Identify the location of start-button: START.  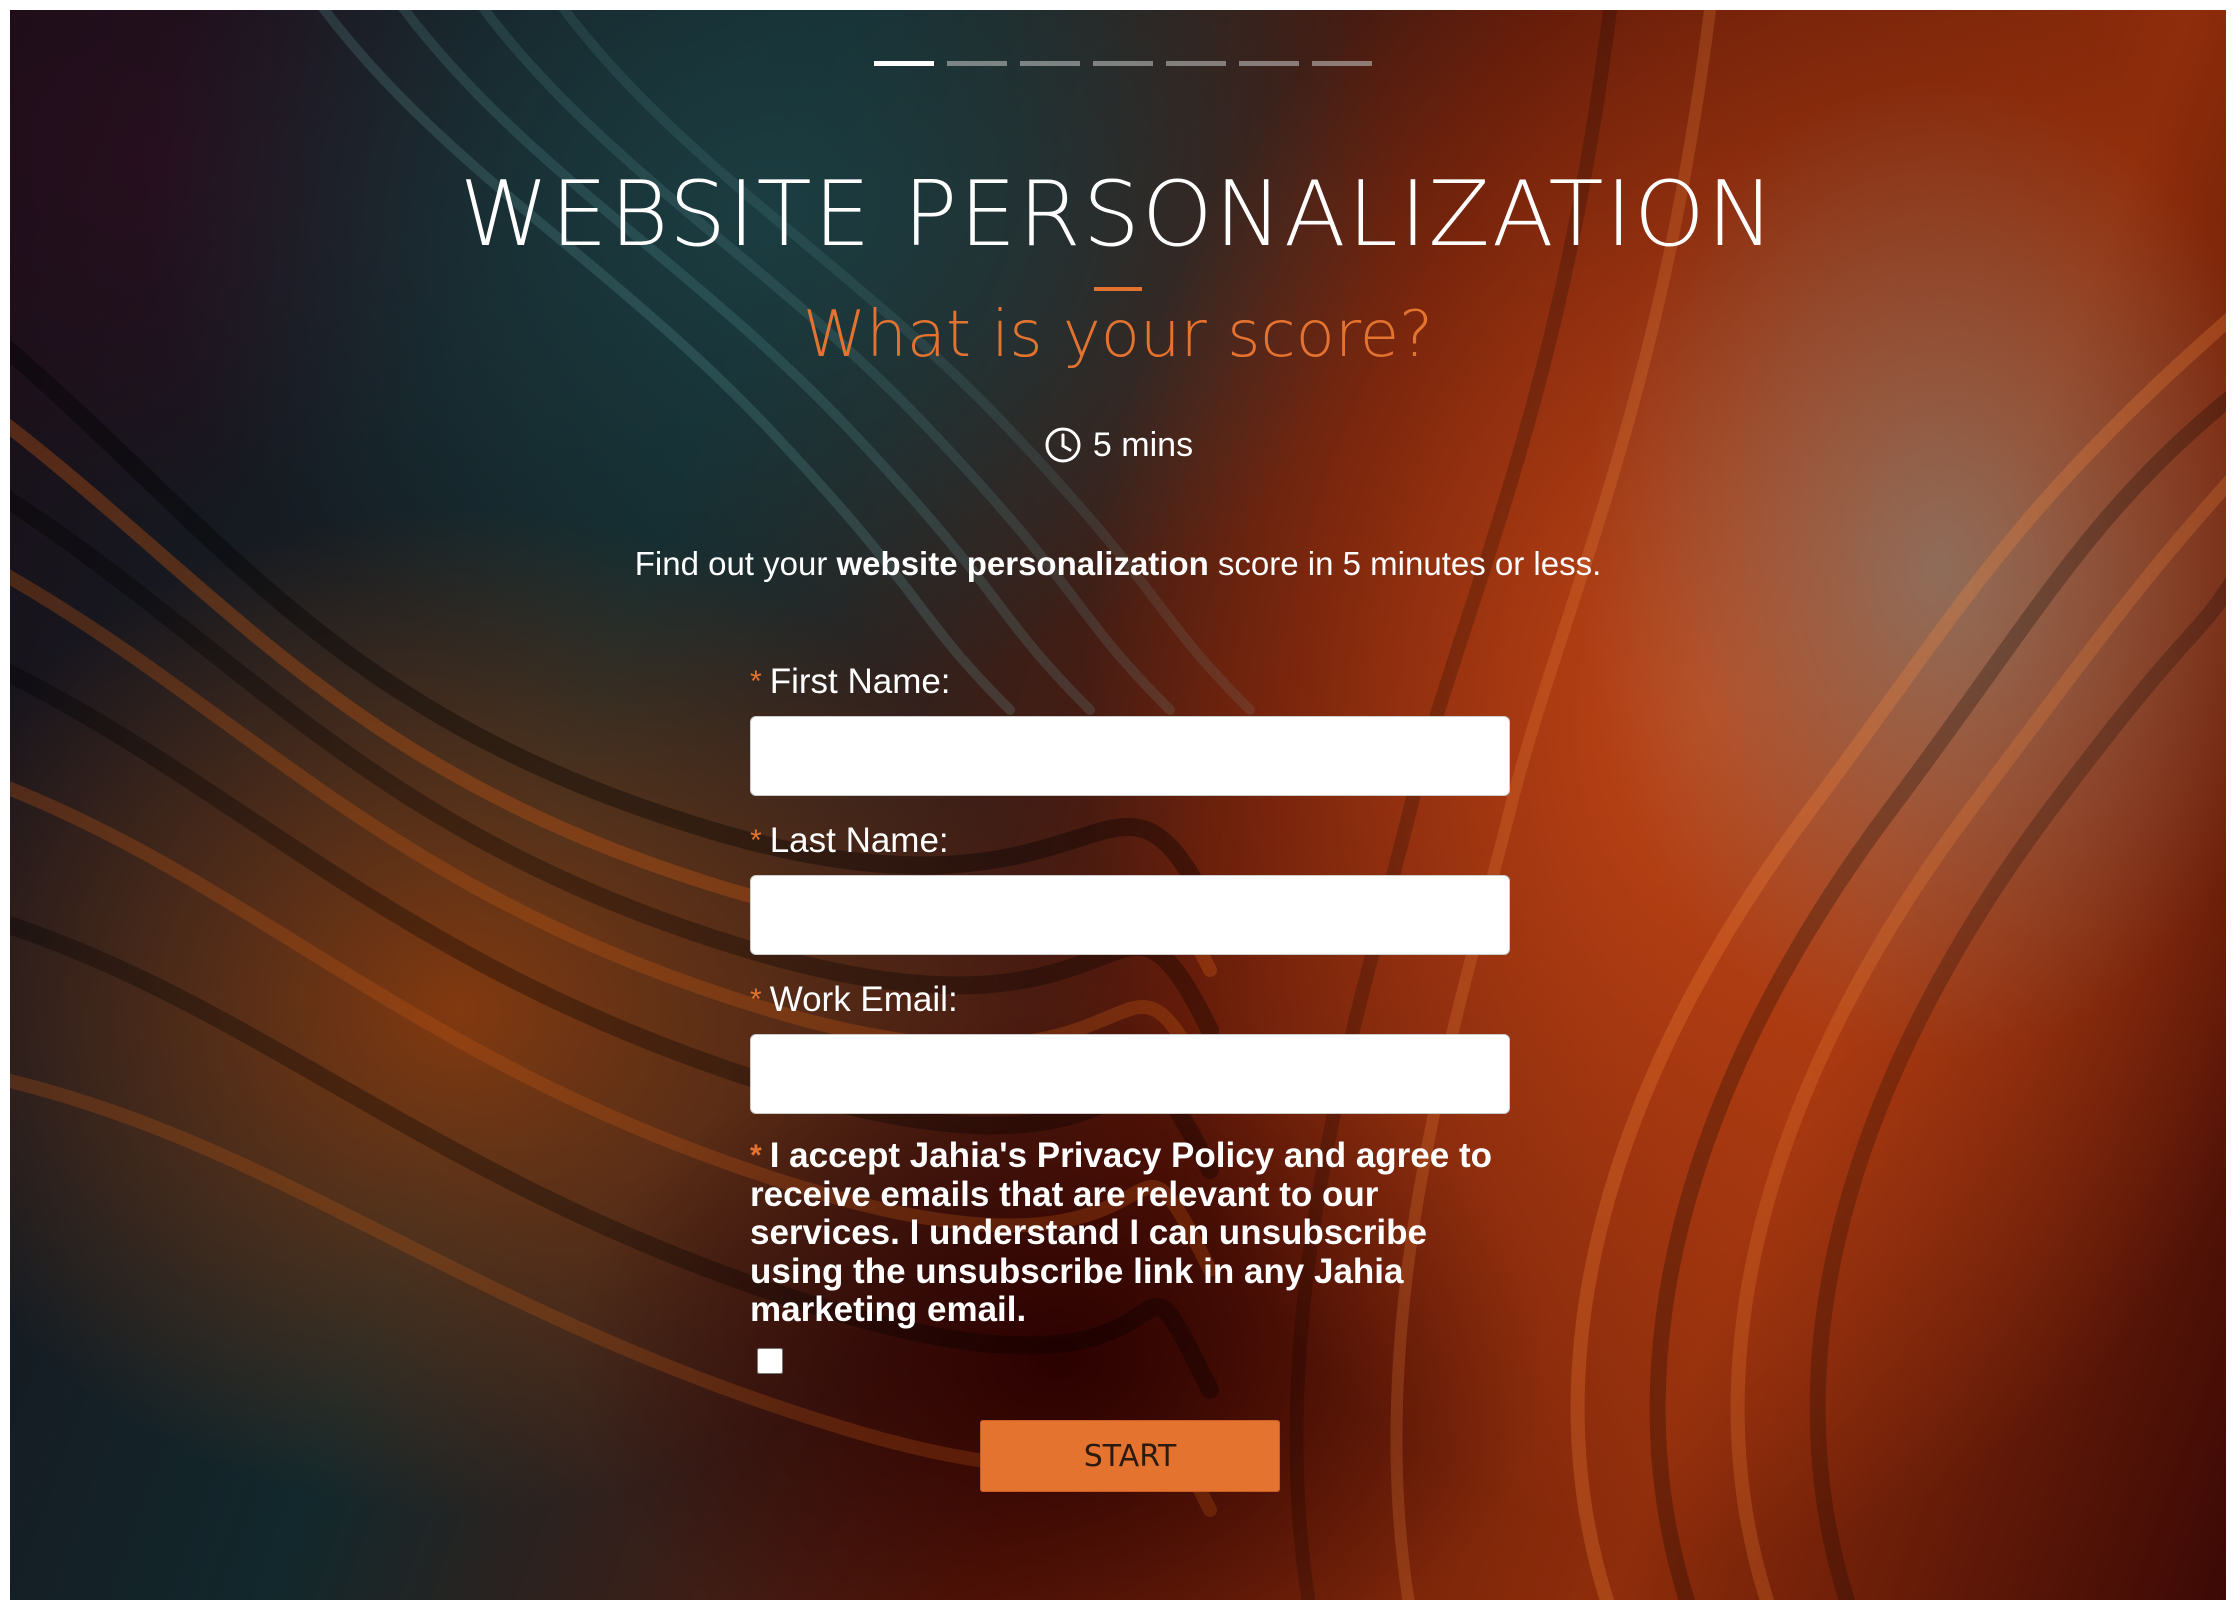
(1130, 1456).